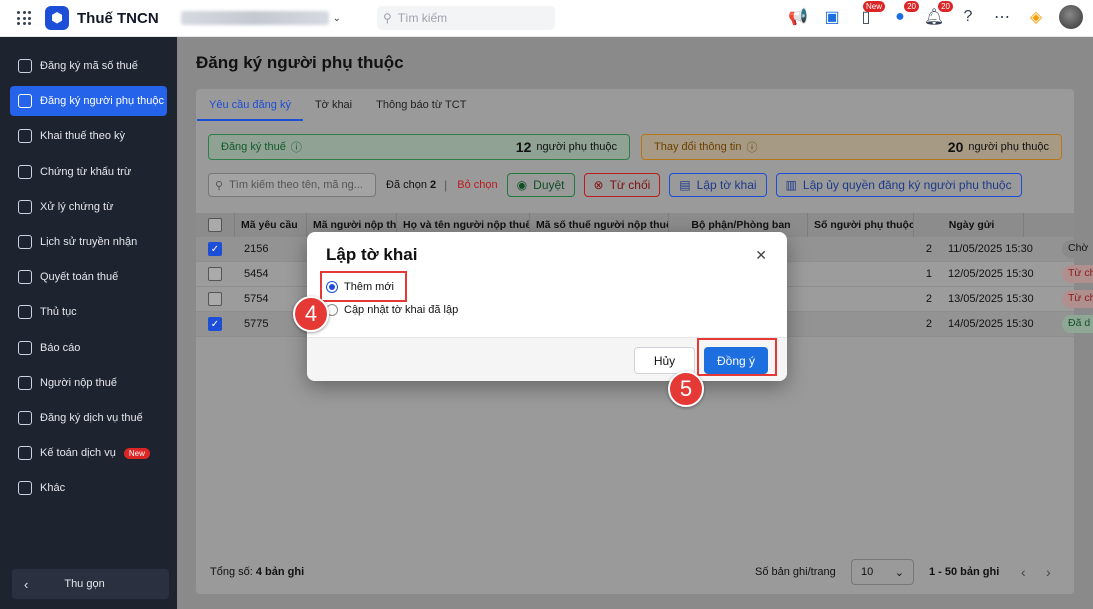  I want to click on stat-count: 20, so click(955, 147).